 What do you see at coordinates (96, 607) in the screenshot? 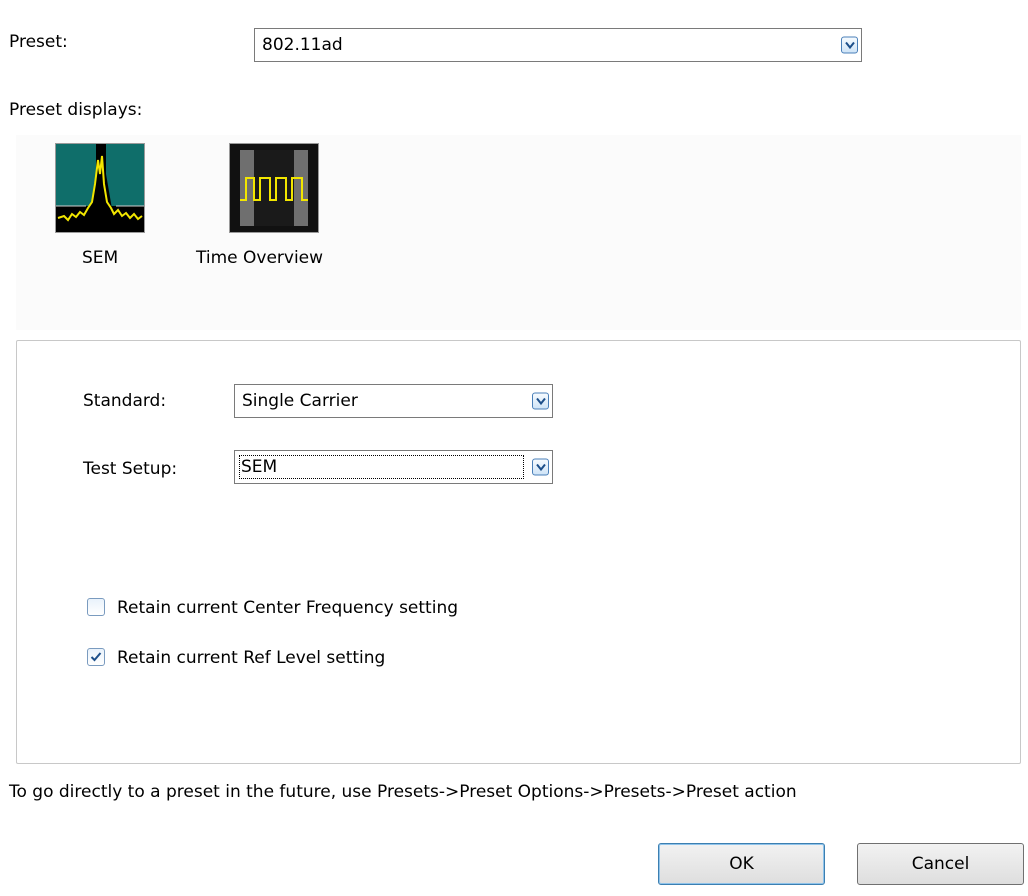
I see `retain-center-frequency-checkbox` at bounding box center [96, 607].